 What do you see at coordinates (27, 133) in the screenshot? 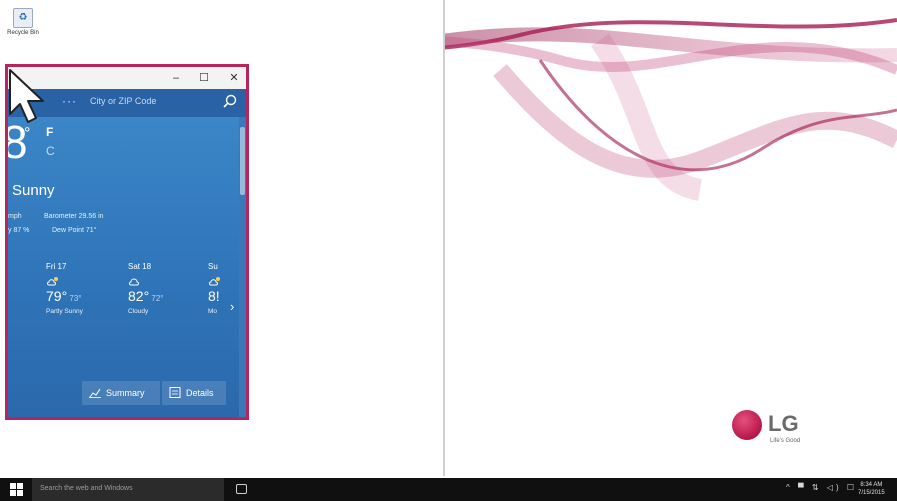
I see `degree-symbol: °` at bounding box center [27, 133].